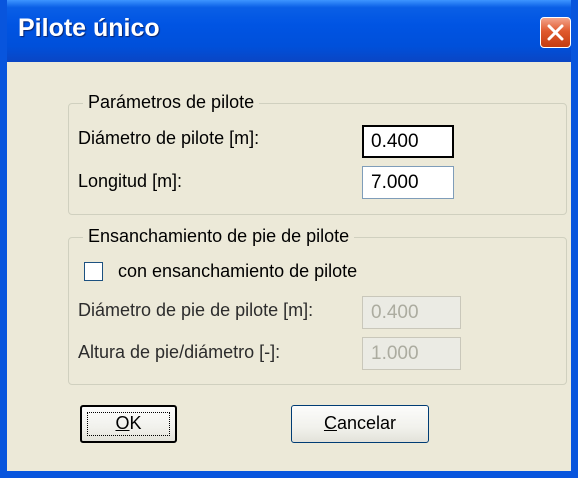 This screenshot has height=478, width=578. I want to click on ok-button: OK, so click(128, 424).